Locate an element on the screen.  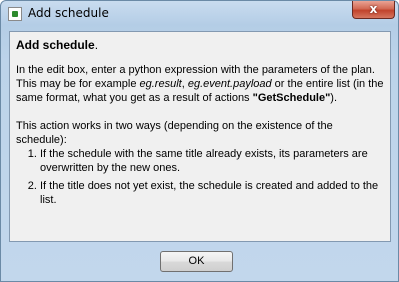
app-icon is located at coordinates (15, 14).